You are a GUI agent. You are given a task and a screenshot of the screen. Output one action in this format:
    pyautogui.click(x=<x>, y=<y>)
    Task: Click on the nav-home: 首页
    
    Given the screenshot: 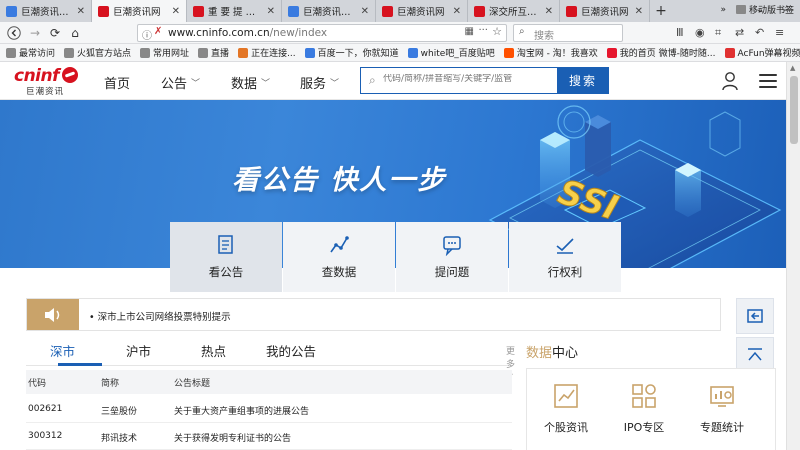 What is the action you would take?
    pyautogui.click(x=117, y=82)
    